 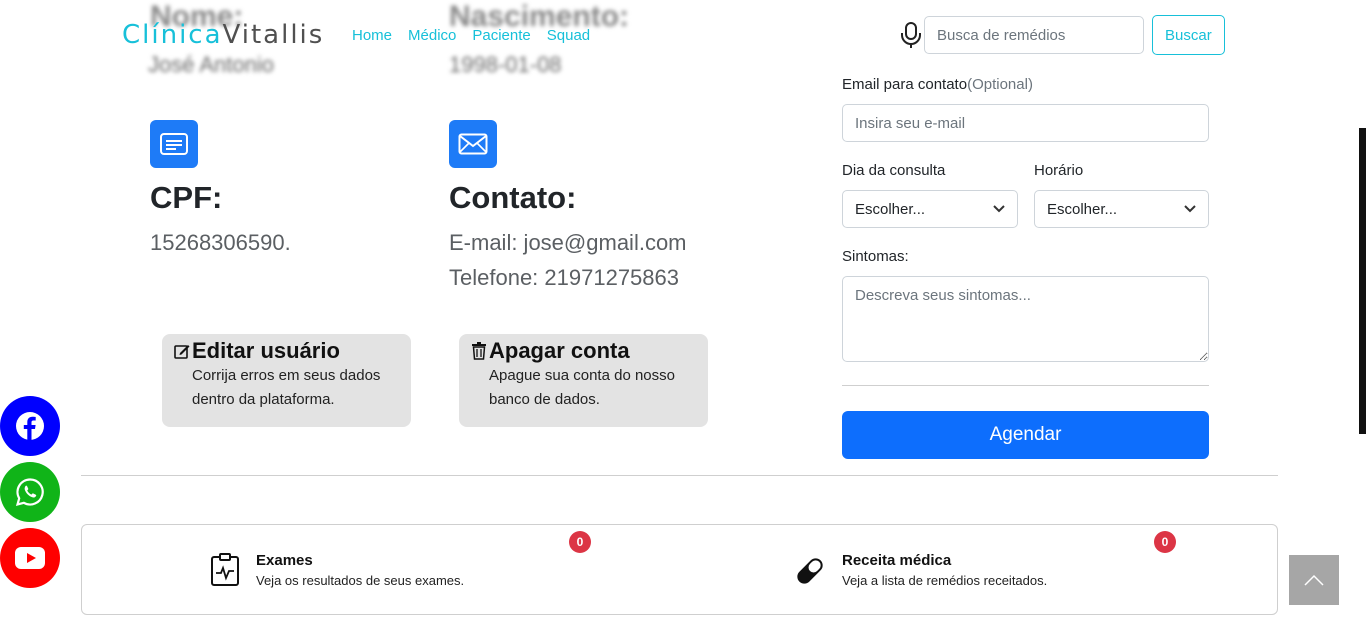 What do you see at coordinates (471, 35) in the screenshot?
I see `main-nav: Home Médico Paciente Squad` at bounding box center [471, 35].